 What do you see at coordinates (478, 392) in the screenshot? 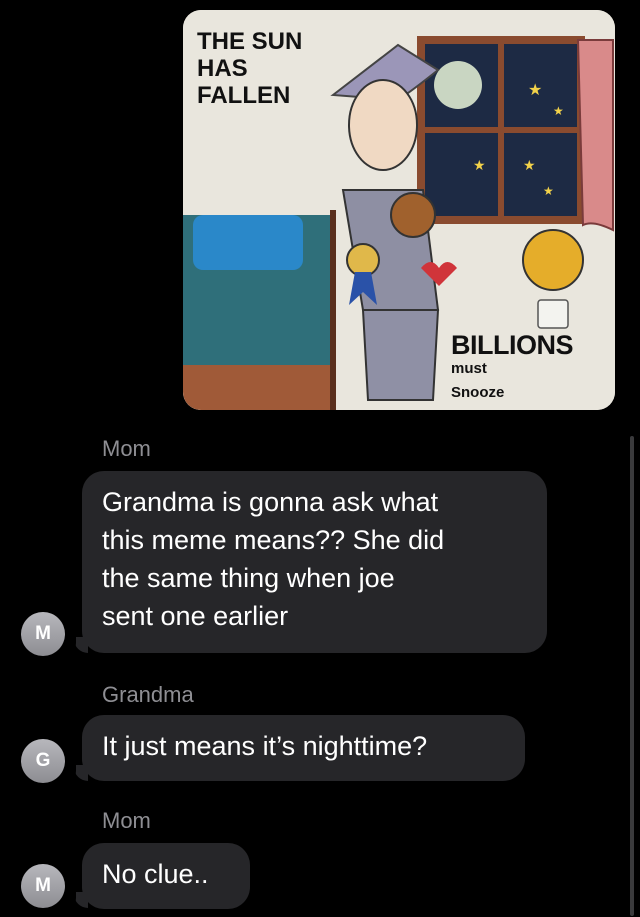
I see `meme-snooze-text: Snooze` at bounding box center [478, 392].